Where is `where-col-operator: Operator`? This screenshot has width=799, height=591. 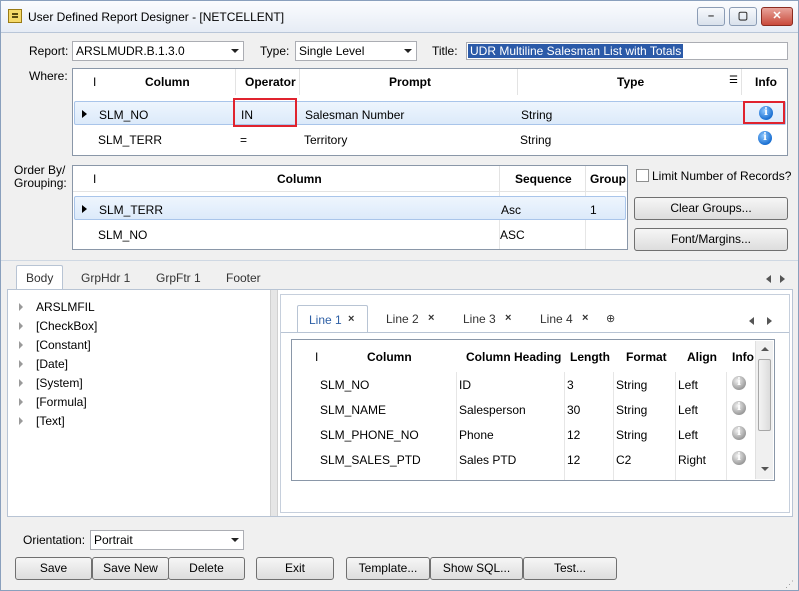 where-col-operator: Operator is located at coordinates (270, 82).